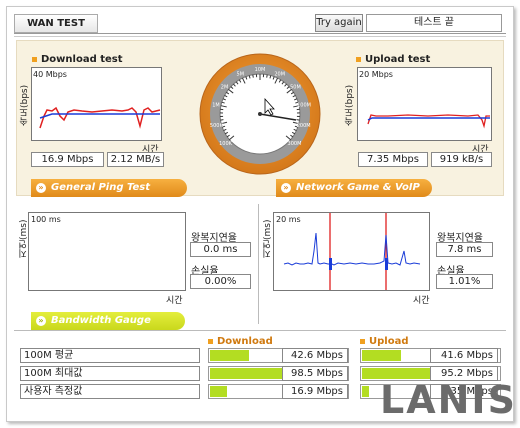  I want to click on download-title-text: Download test, so click(82, 59).